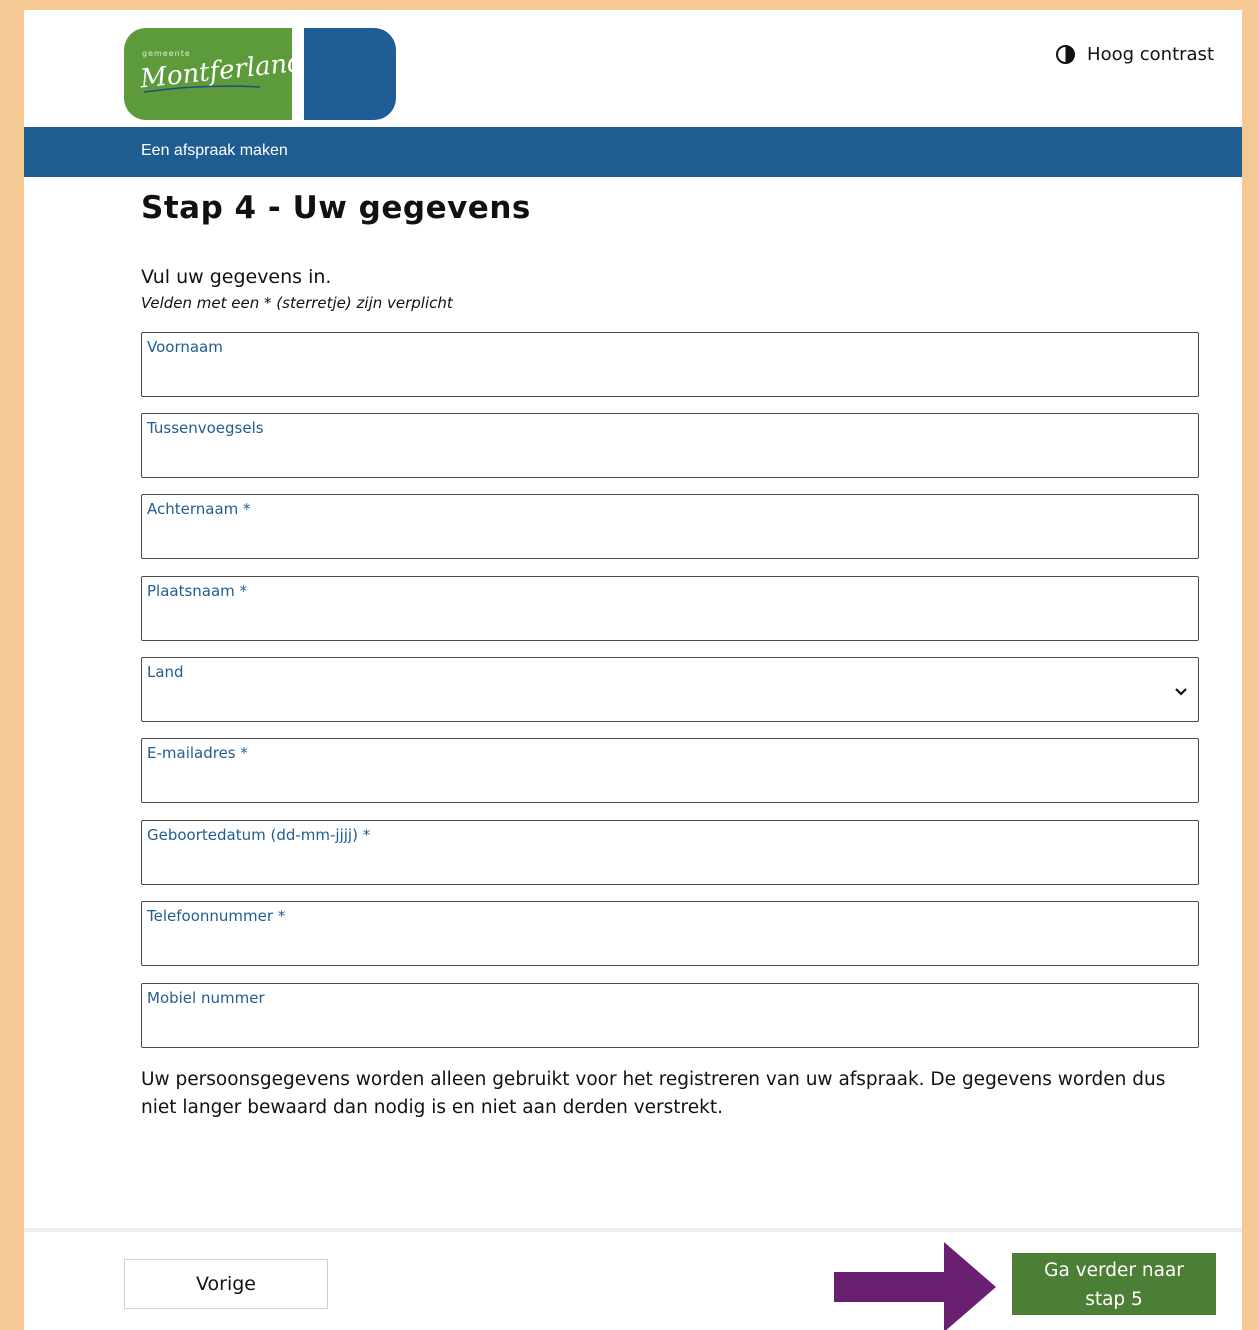 The image size is (1258, 1330). What do you see at coordinates (350, 74) in the screenshot?
I see `logo-blue-block` at bounding box center [350, 74].